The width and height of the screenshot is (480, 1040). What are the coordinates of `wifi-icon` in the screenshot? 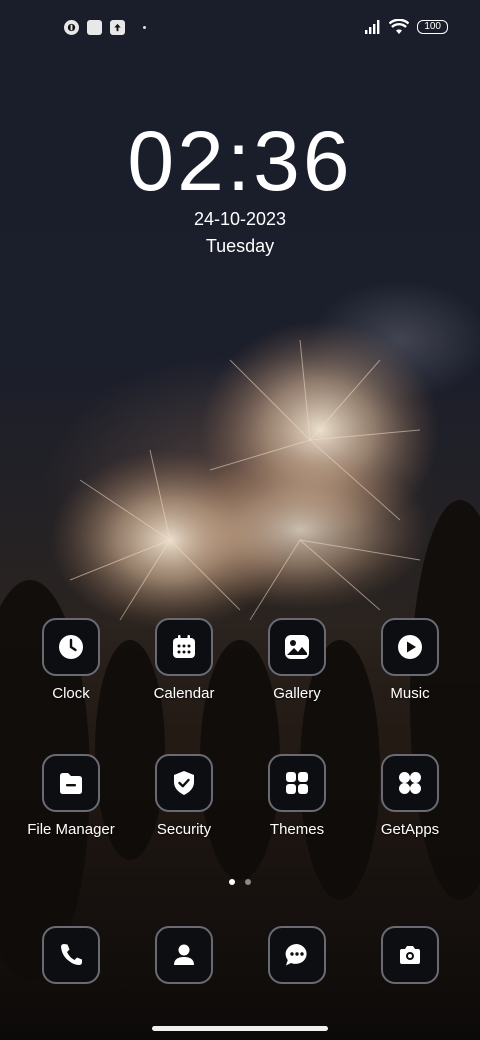 It's located at (399, 26).